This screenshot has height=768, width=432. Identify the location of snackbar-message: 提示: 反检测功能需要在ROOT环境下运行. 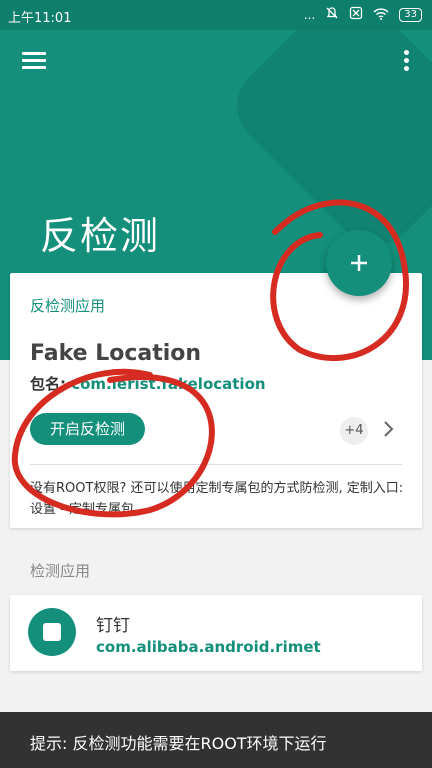
(178, 743).